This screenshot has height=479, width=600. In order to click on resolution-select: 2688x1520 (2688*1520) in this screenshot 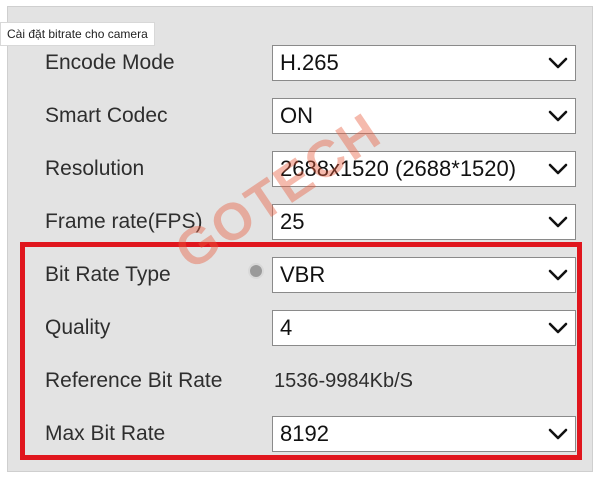, I will do `click(424, 169)`.